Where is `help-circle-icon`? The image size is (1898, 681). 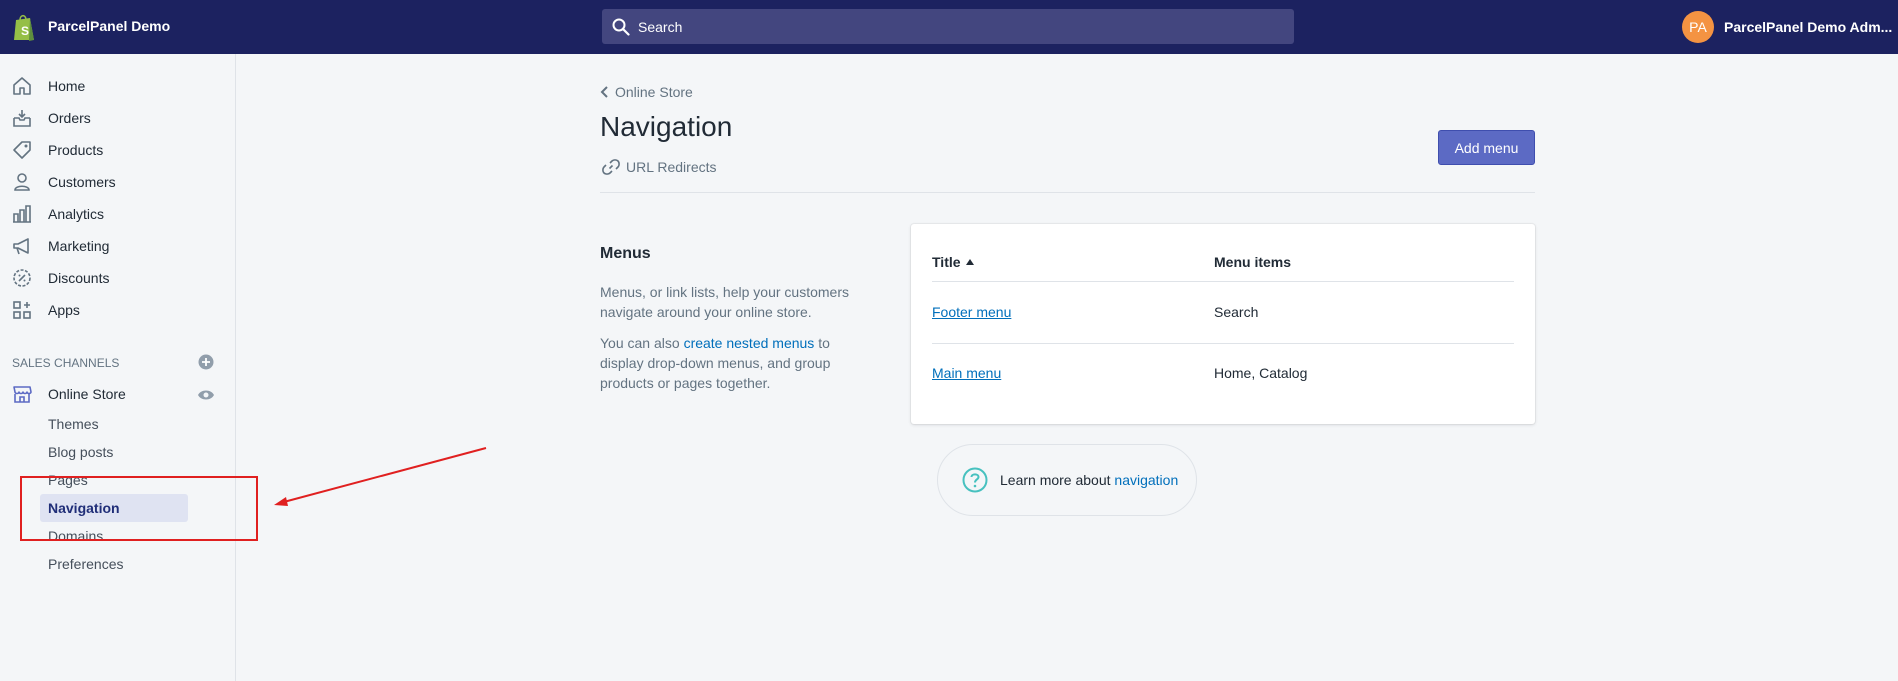 help-circle-icon is located at coordinates (975, 480).